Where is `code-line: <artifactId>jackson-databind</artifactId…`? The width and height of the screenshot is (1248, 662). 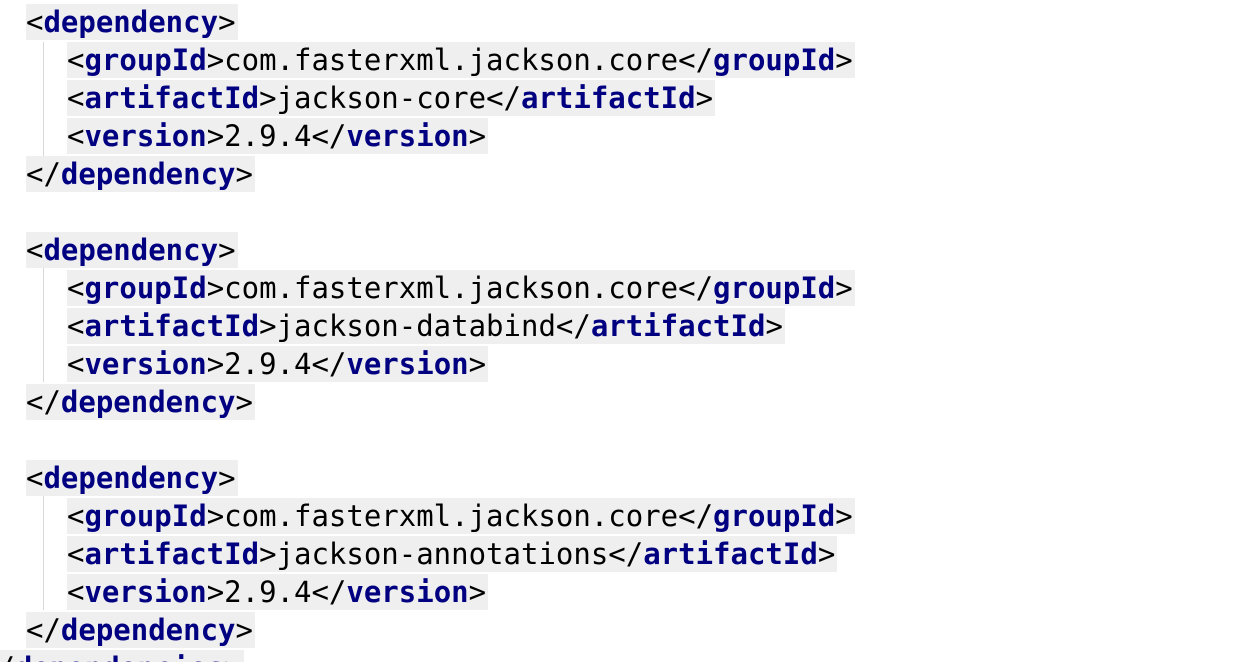
code-line: <artifactId>jackson-databind</artifactId… is located at coordinates (624, 327).